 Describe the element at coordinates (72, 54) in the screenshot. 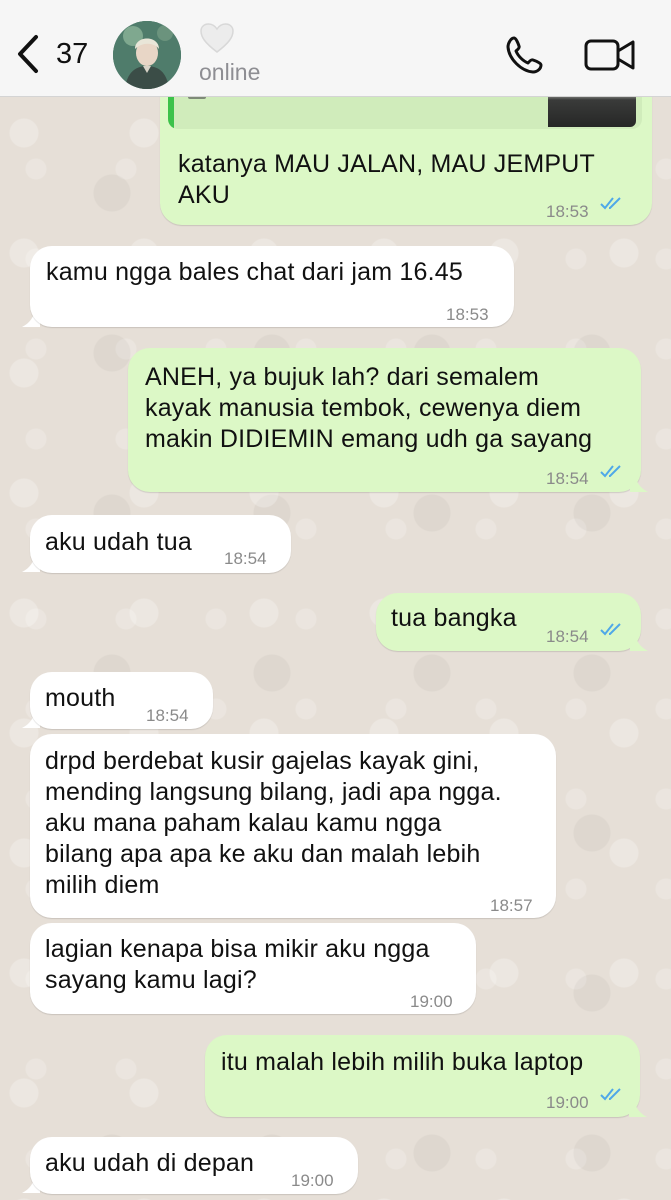

I see `unread-count: 37` at that location.